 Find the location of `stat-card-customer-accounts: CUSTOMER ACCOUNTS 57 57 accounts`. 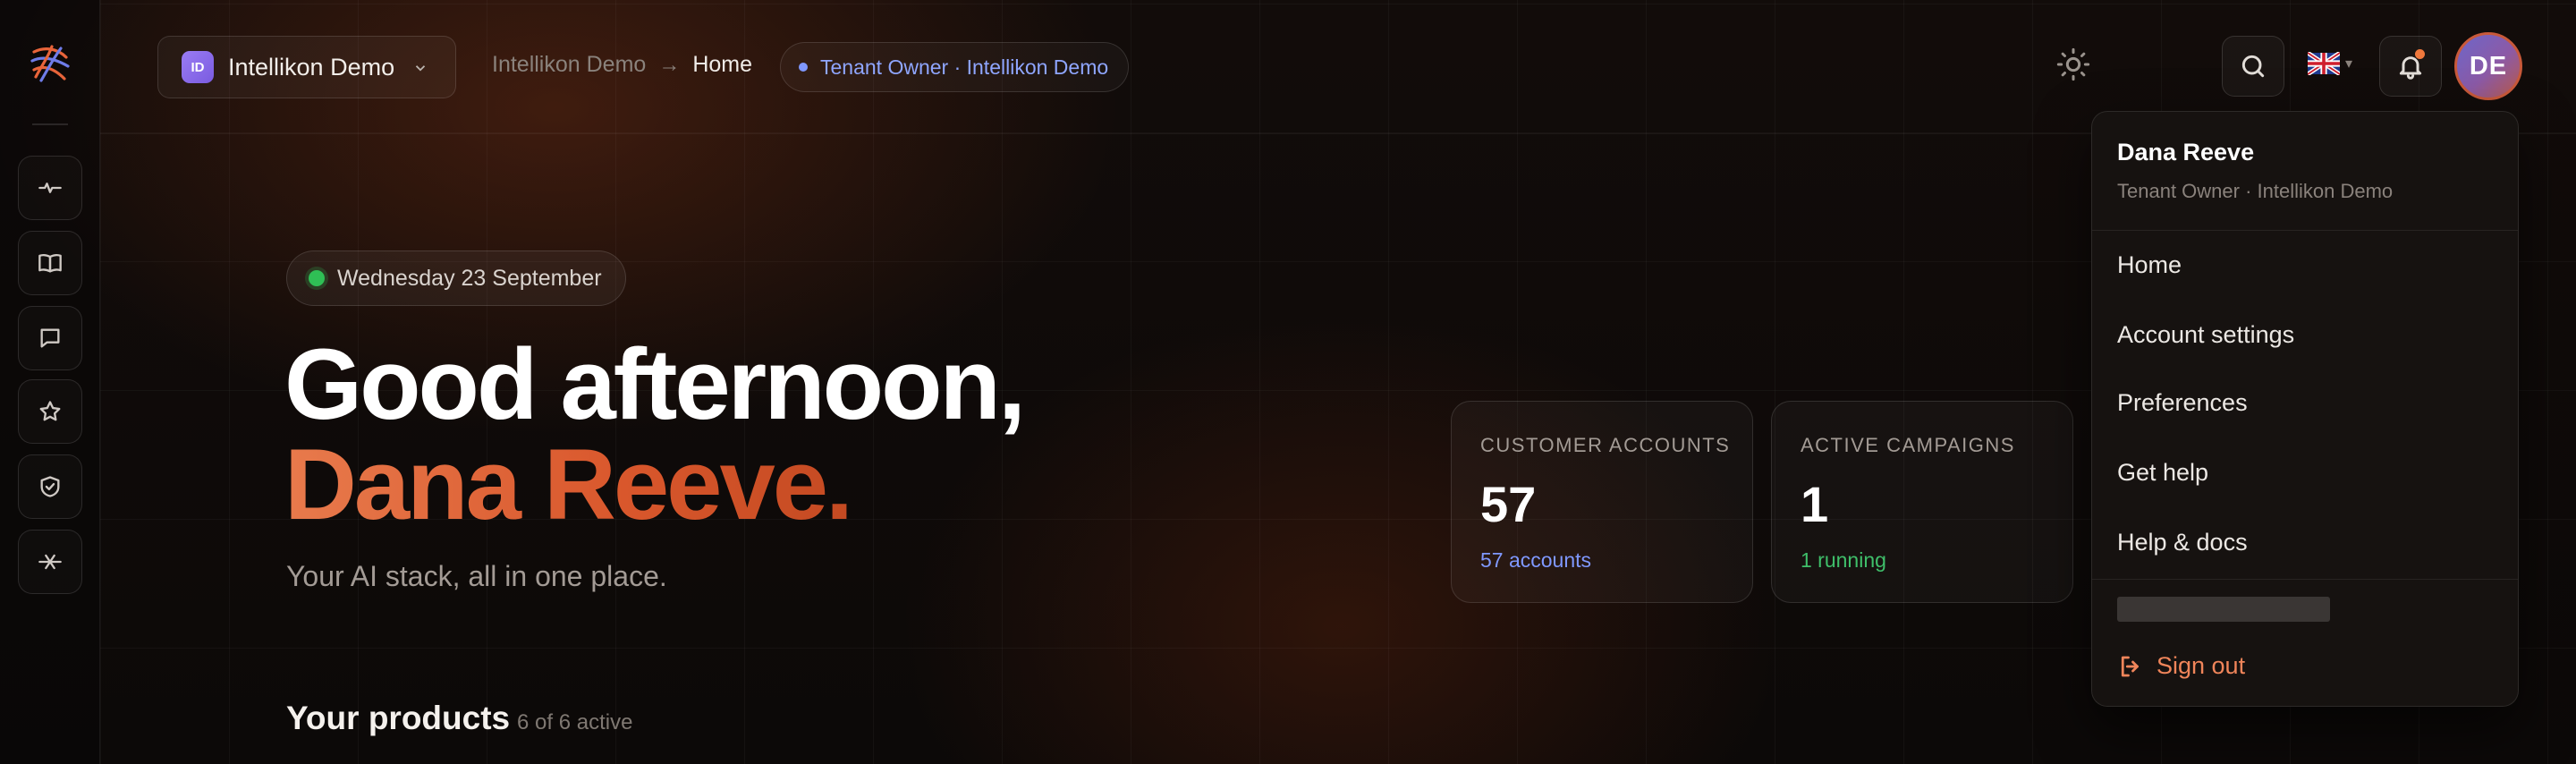

stat-card-customer-accounts: CUSTOMER ACCOUNTS 57 57 accounts is located at coordinates (1602, 502).